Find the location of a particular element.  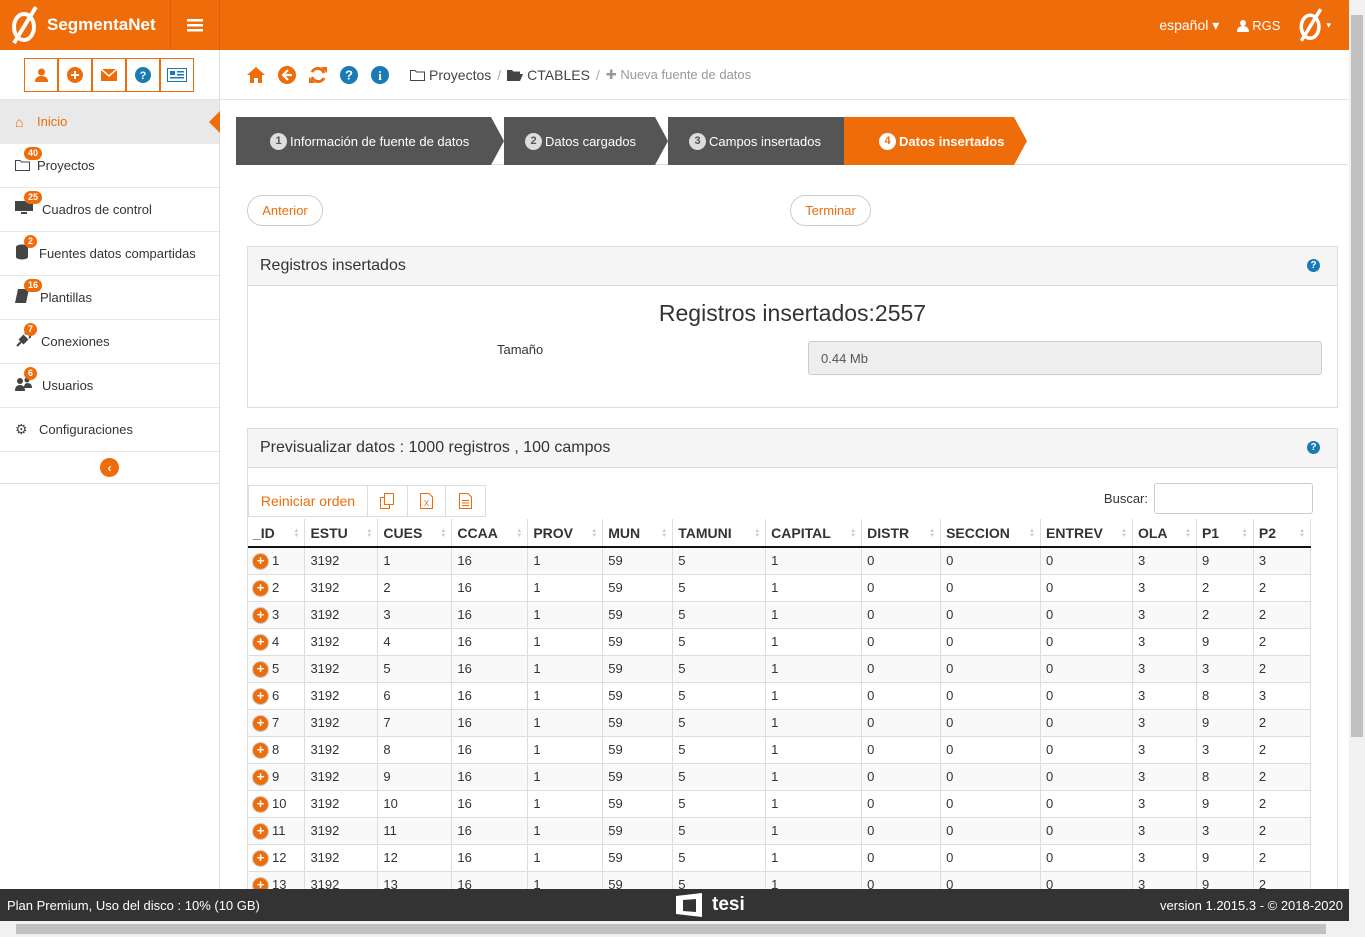

table-cell: 2 is located at coordinates (1282, 615).